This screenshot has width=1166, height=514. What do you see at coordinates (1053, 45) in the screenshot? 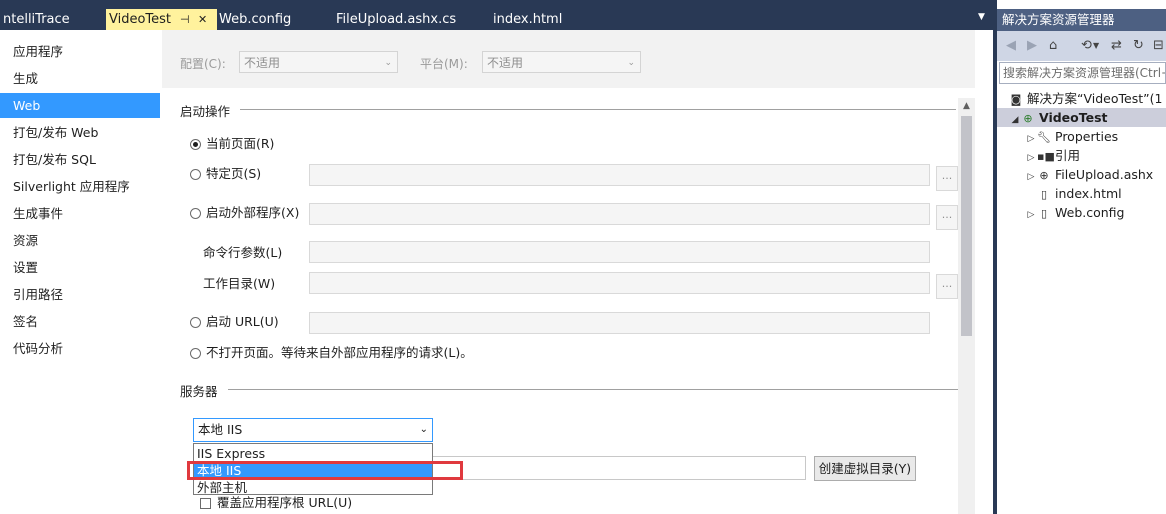
I see `home-icon: ⌂` at bounding box center [1053, 45].